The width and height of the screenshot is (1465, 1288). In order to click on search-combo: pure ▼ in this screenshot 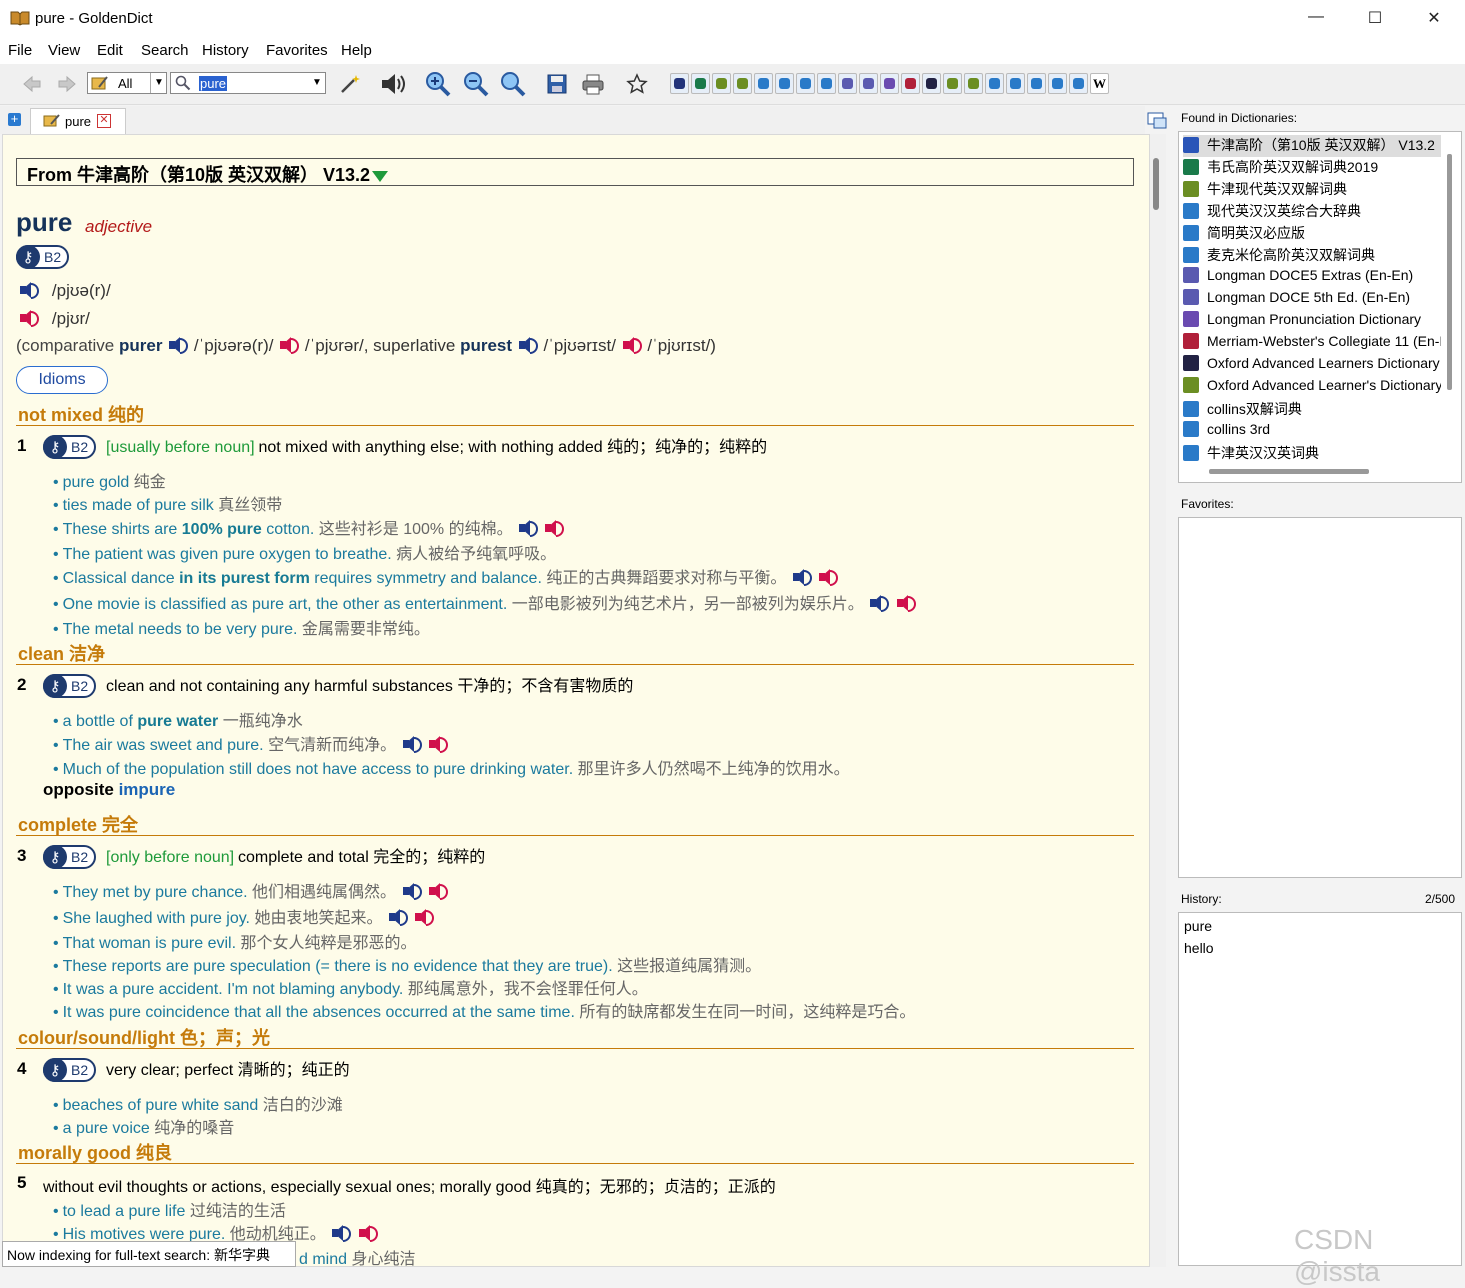, I will do `click(248, 83)`.